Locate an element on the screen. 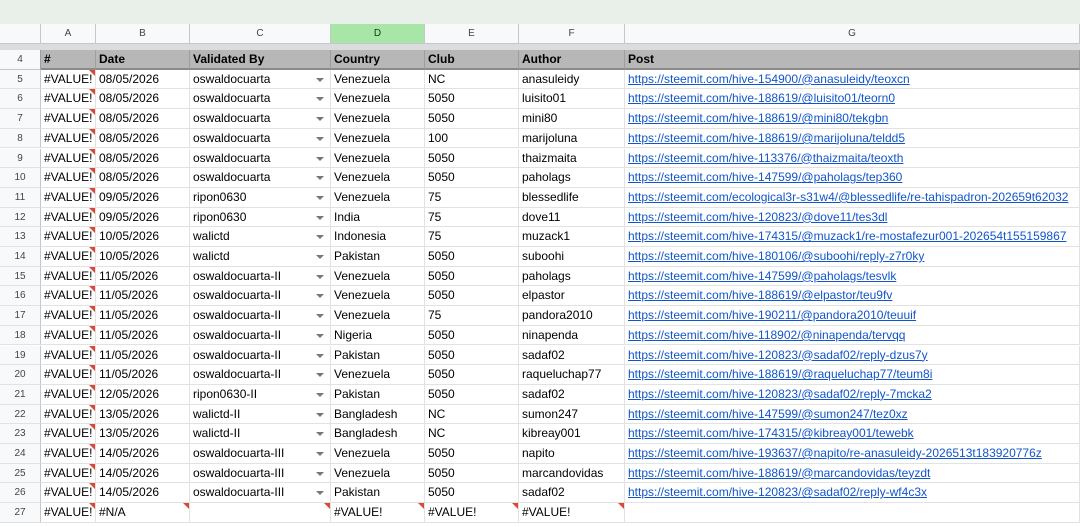  cell-c: ripon0630-II is located at coordinates (260, 394).